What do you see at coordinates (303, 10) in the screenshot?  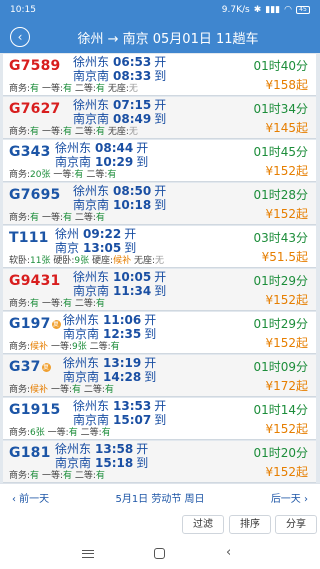 I see `battery-icon: 45` at bounding box center [303, 10].